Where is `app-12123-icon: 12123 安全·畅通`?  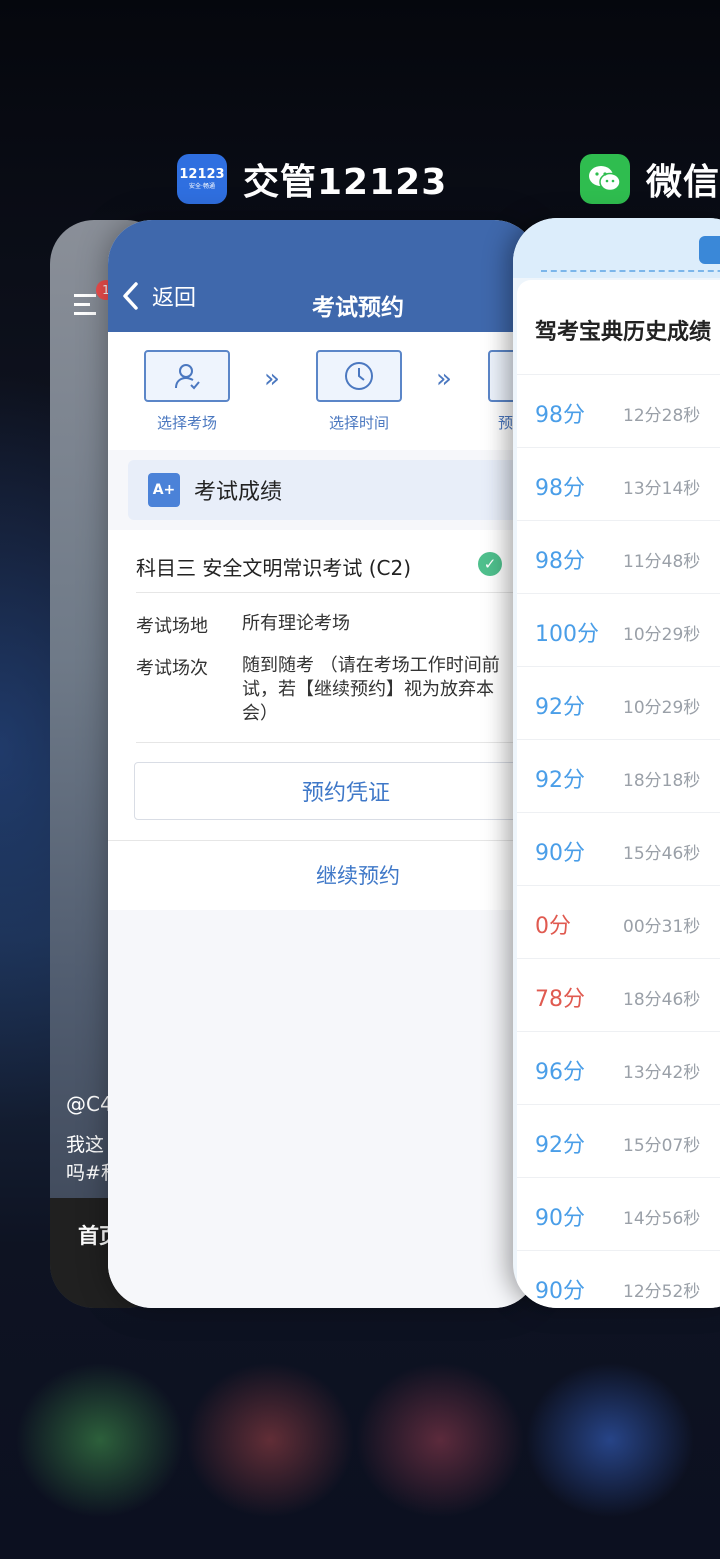
app-12123-icon: 12123 安全·畅通 is located at coordinates (202, 179).